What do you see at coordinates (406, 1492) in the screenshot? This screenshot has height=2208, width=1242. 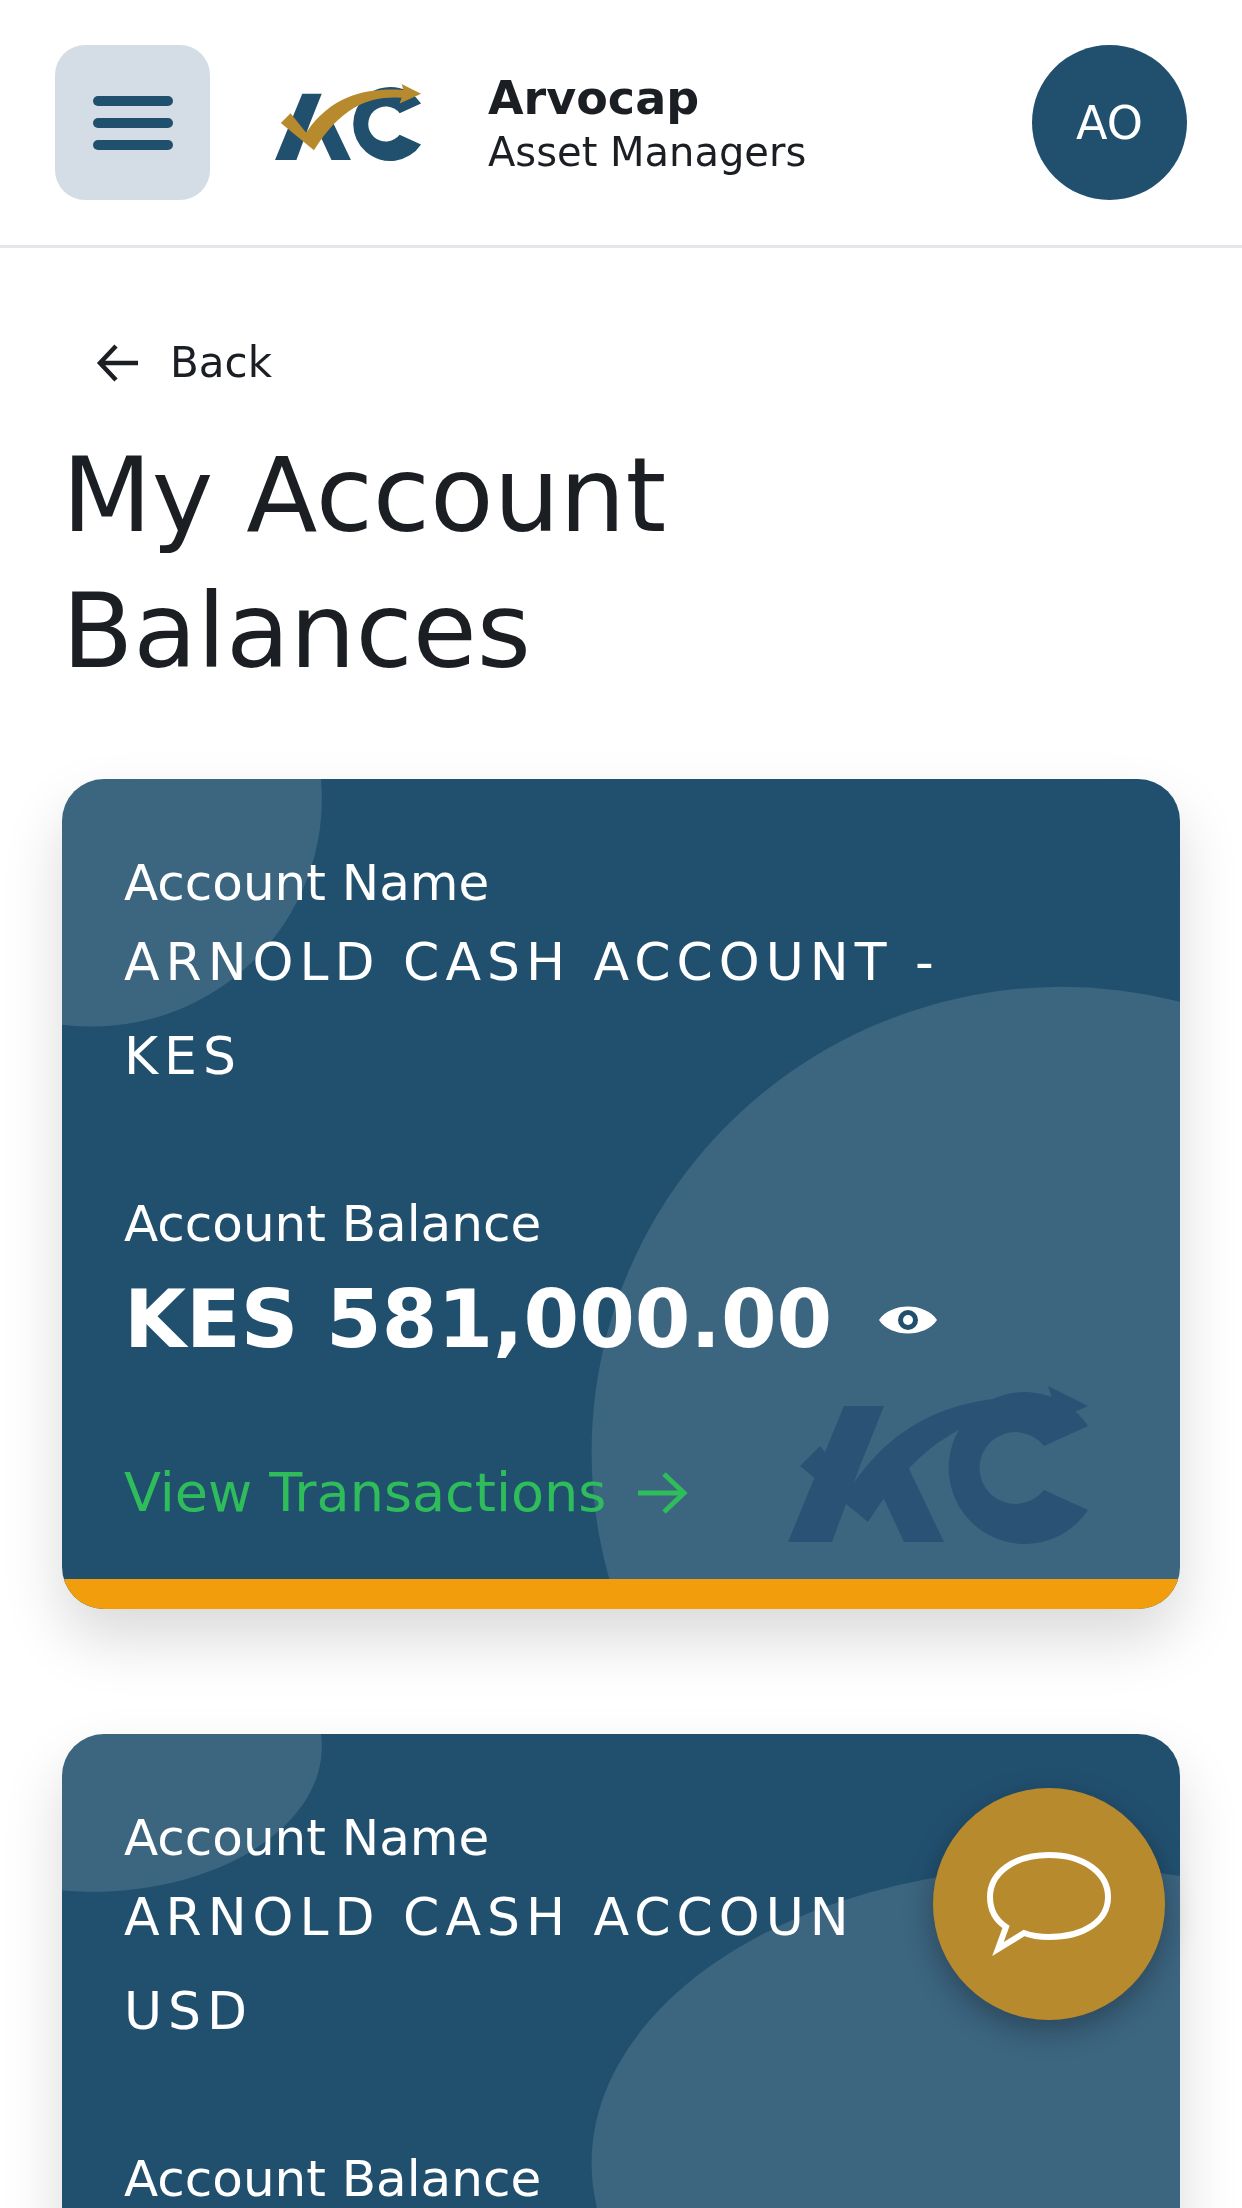 I see `view-transactions-link: View Transactions` at bounding box center [406, 1492].